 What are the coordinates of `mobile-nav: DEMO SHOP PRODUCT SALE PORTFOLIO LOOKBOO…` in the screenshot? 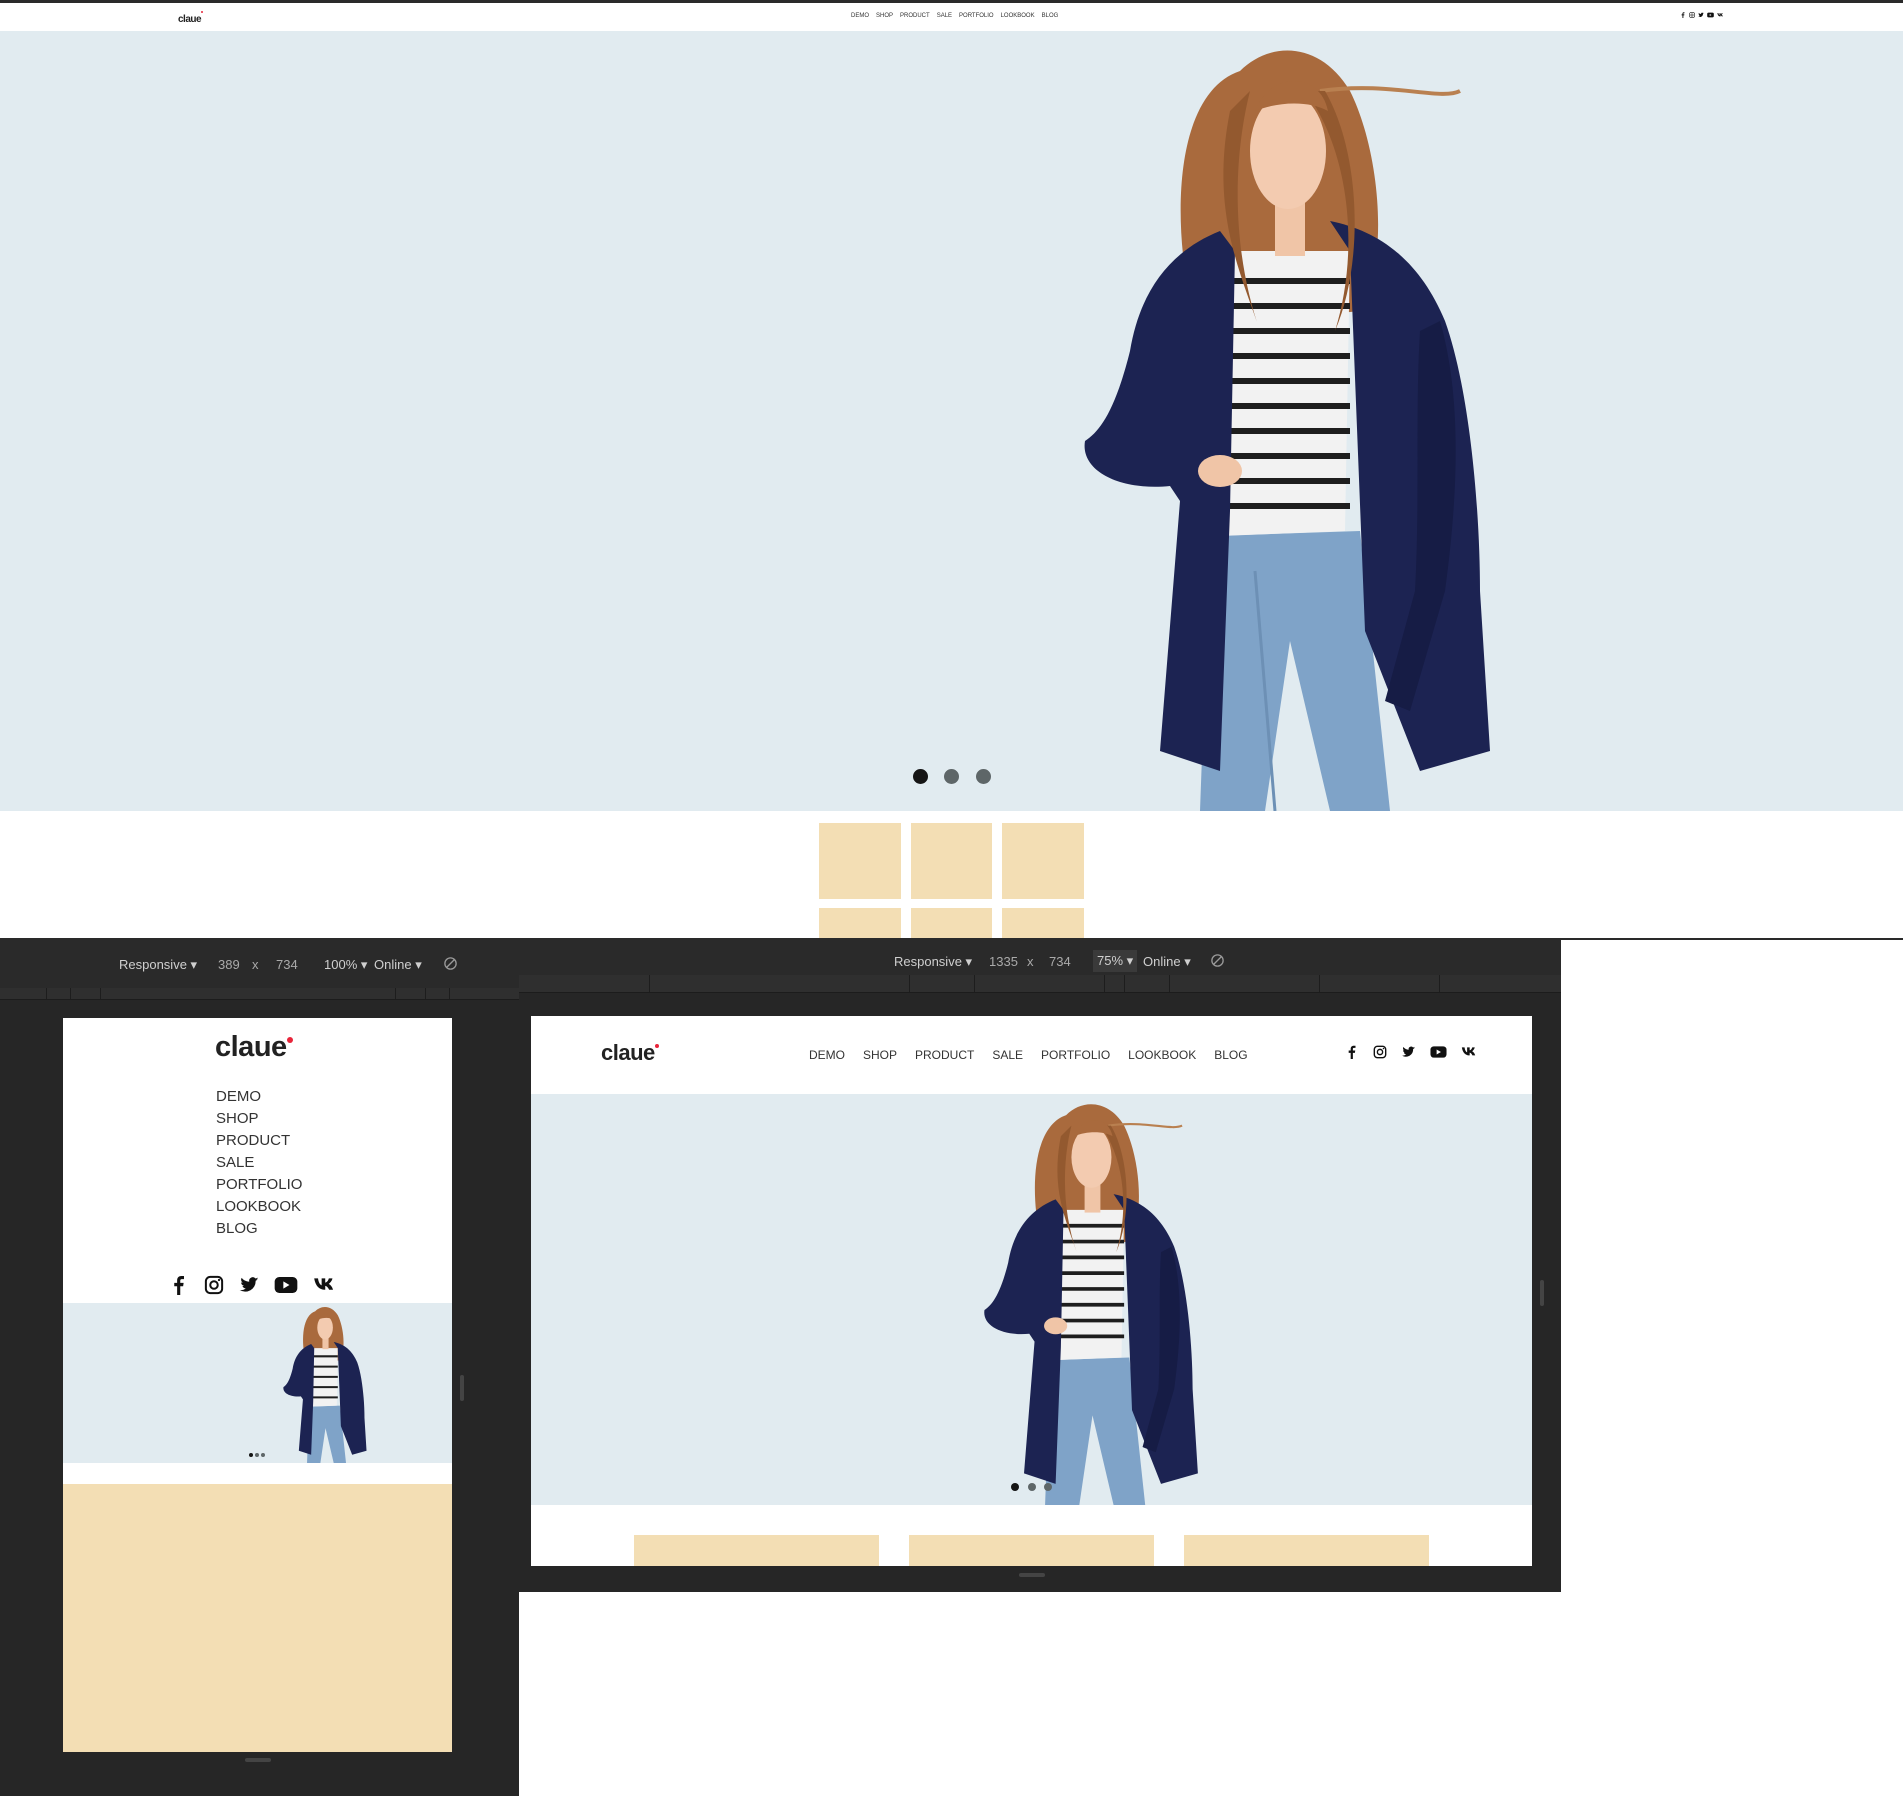 It's located at (259, 1162).